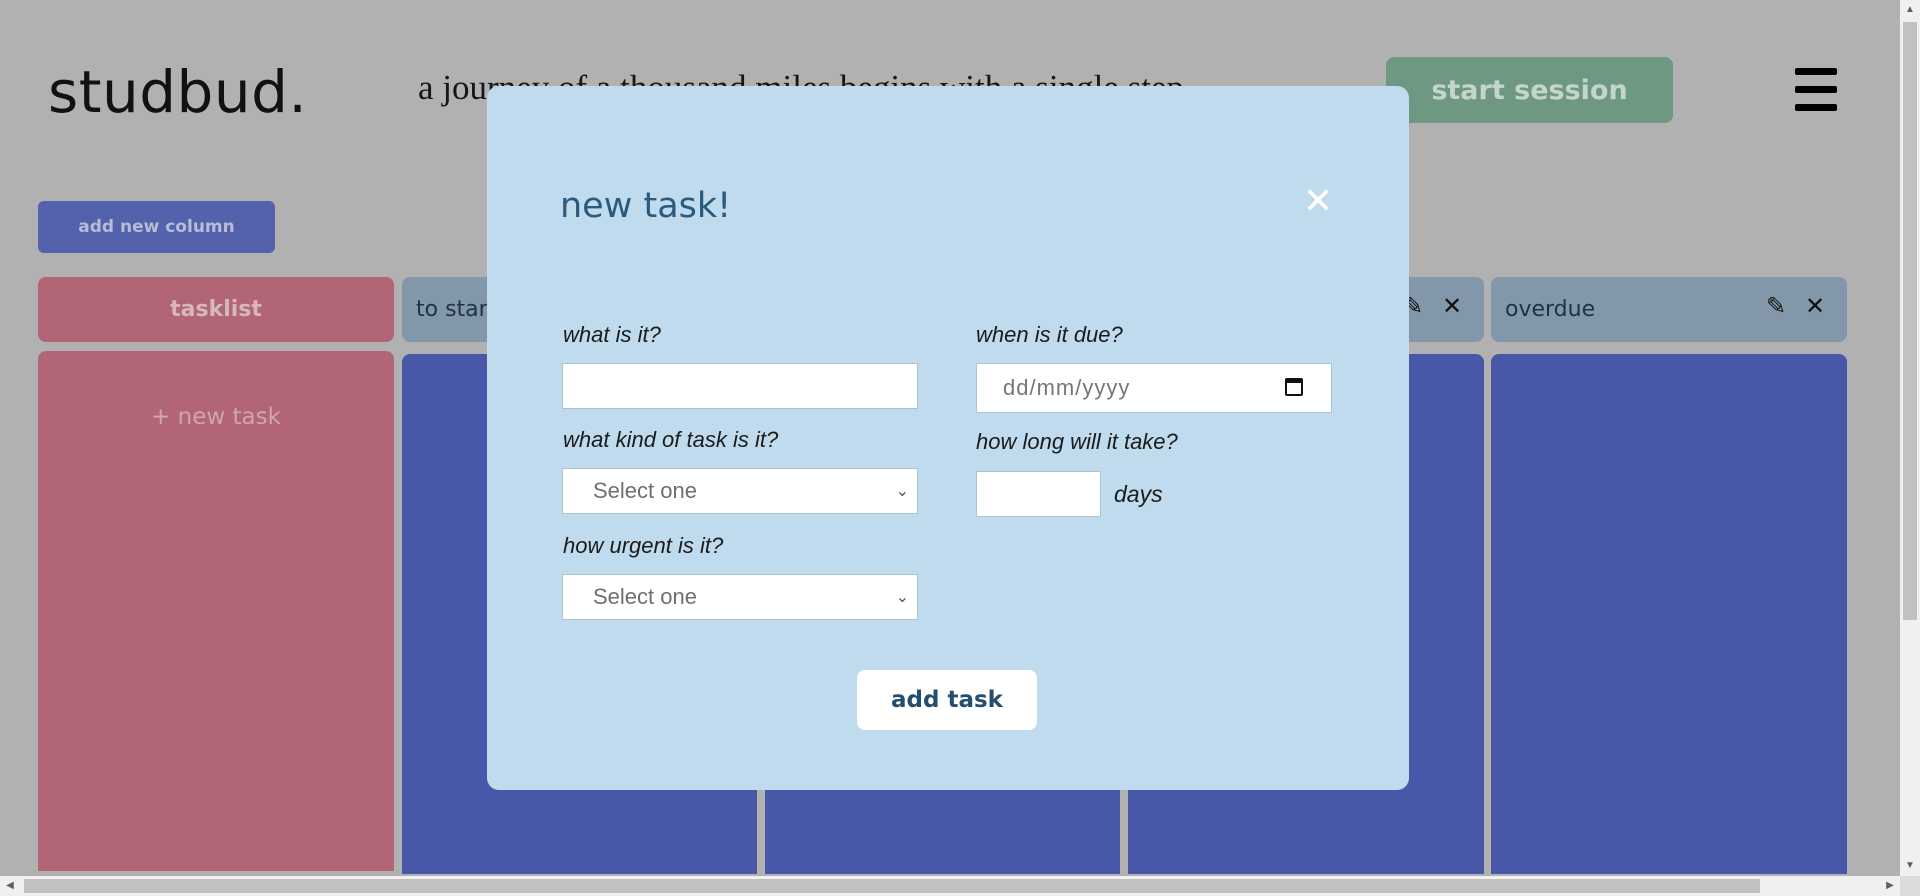 This screenshot has width=1920, height=896. Describe the element at coordinates (612, 334) in the screenshot. I see `task-name-label: what is it?` at that location.